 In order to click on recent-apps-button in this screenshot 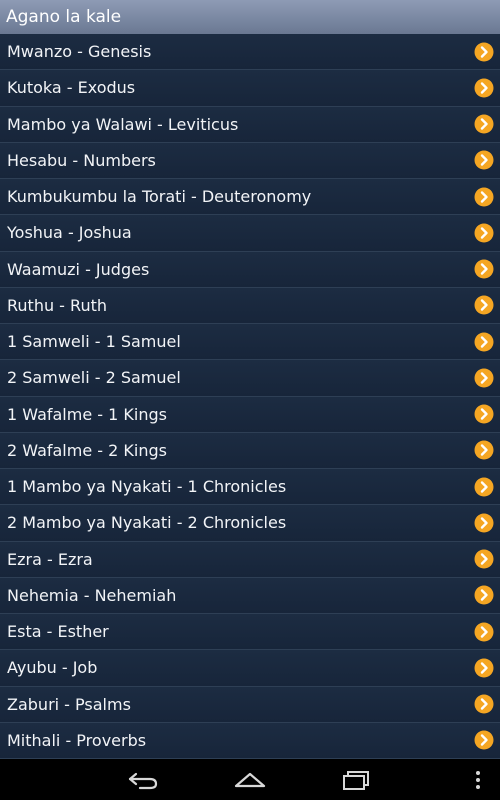, I will do `click(357, 780)`.